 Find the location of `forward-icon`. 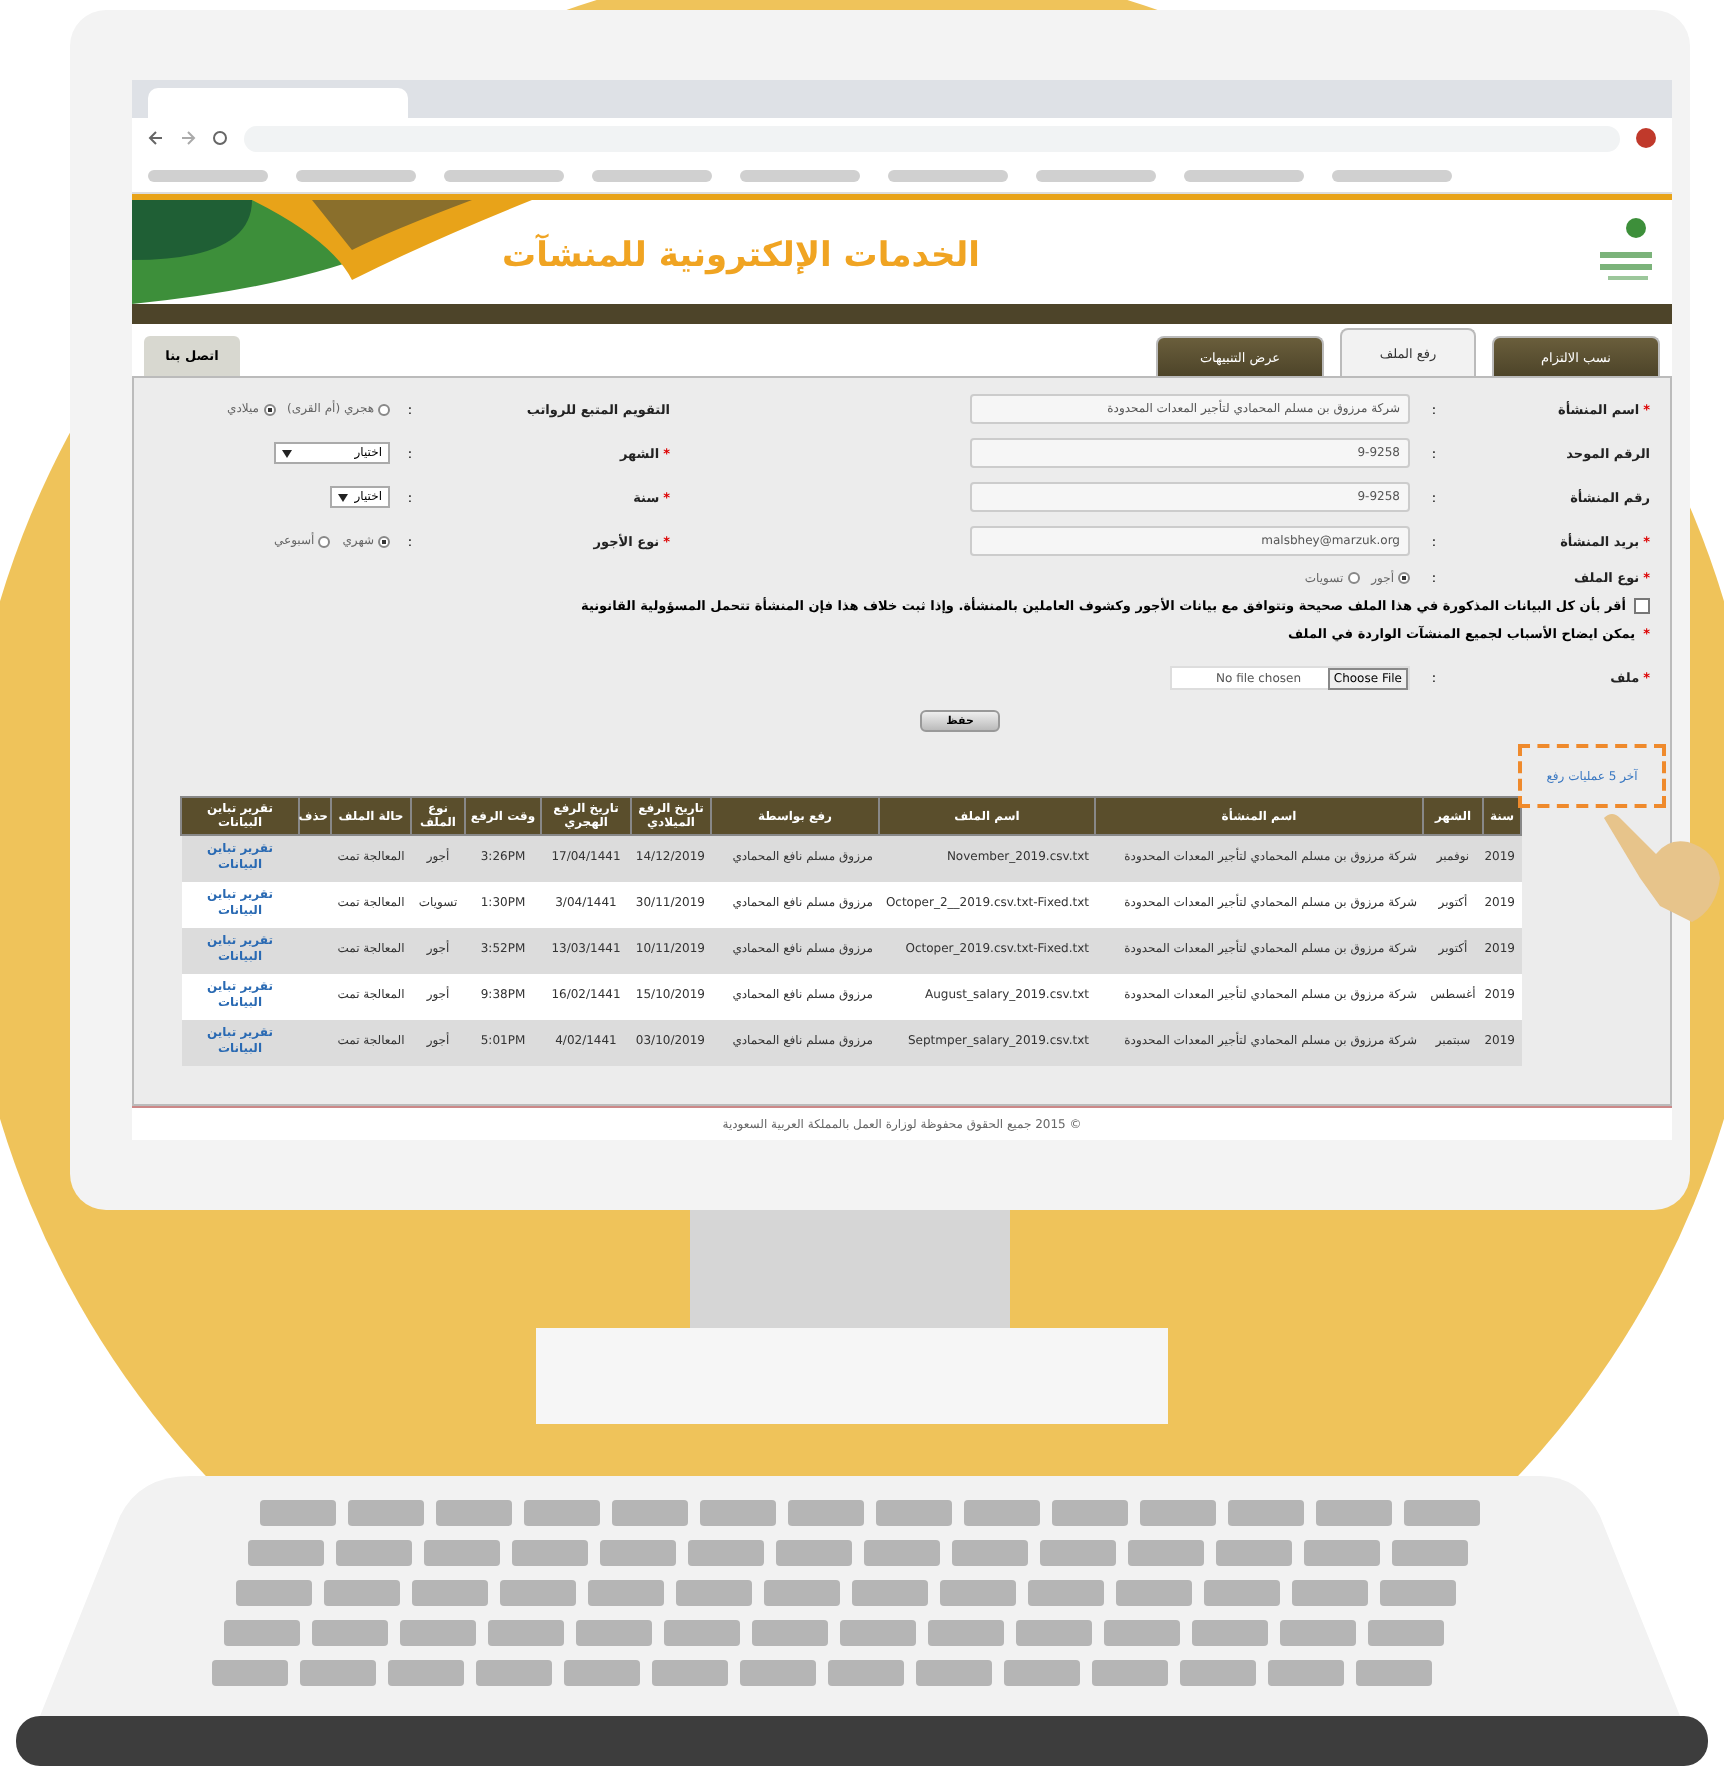

forward-icon is located at coordinates (188, 138).